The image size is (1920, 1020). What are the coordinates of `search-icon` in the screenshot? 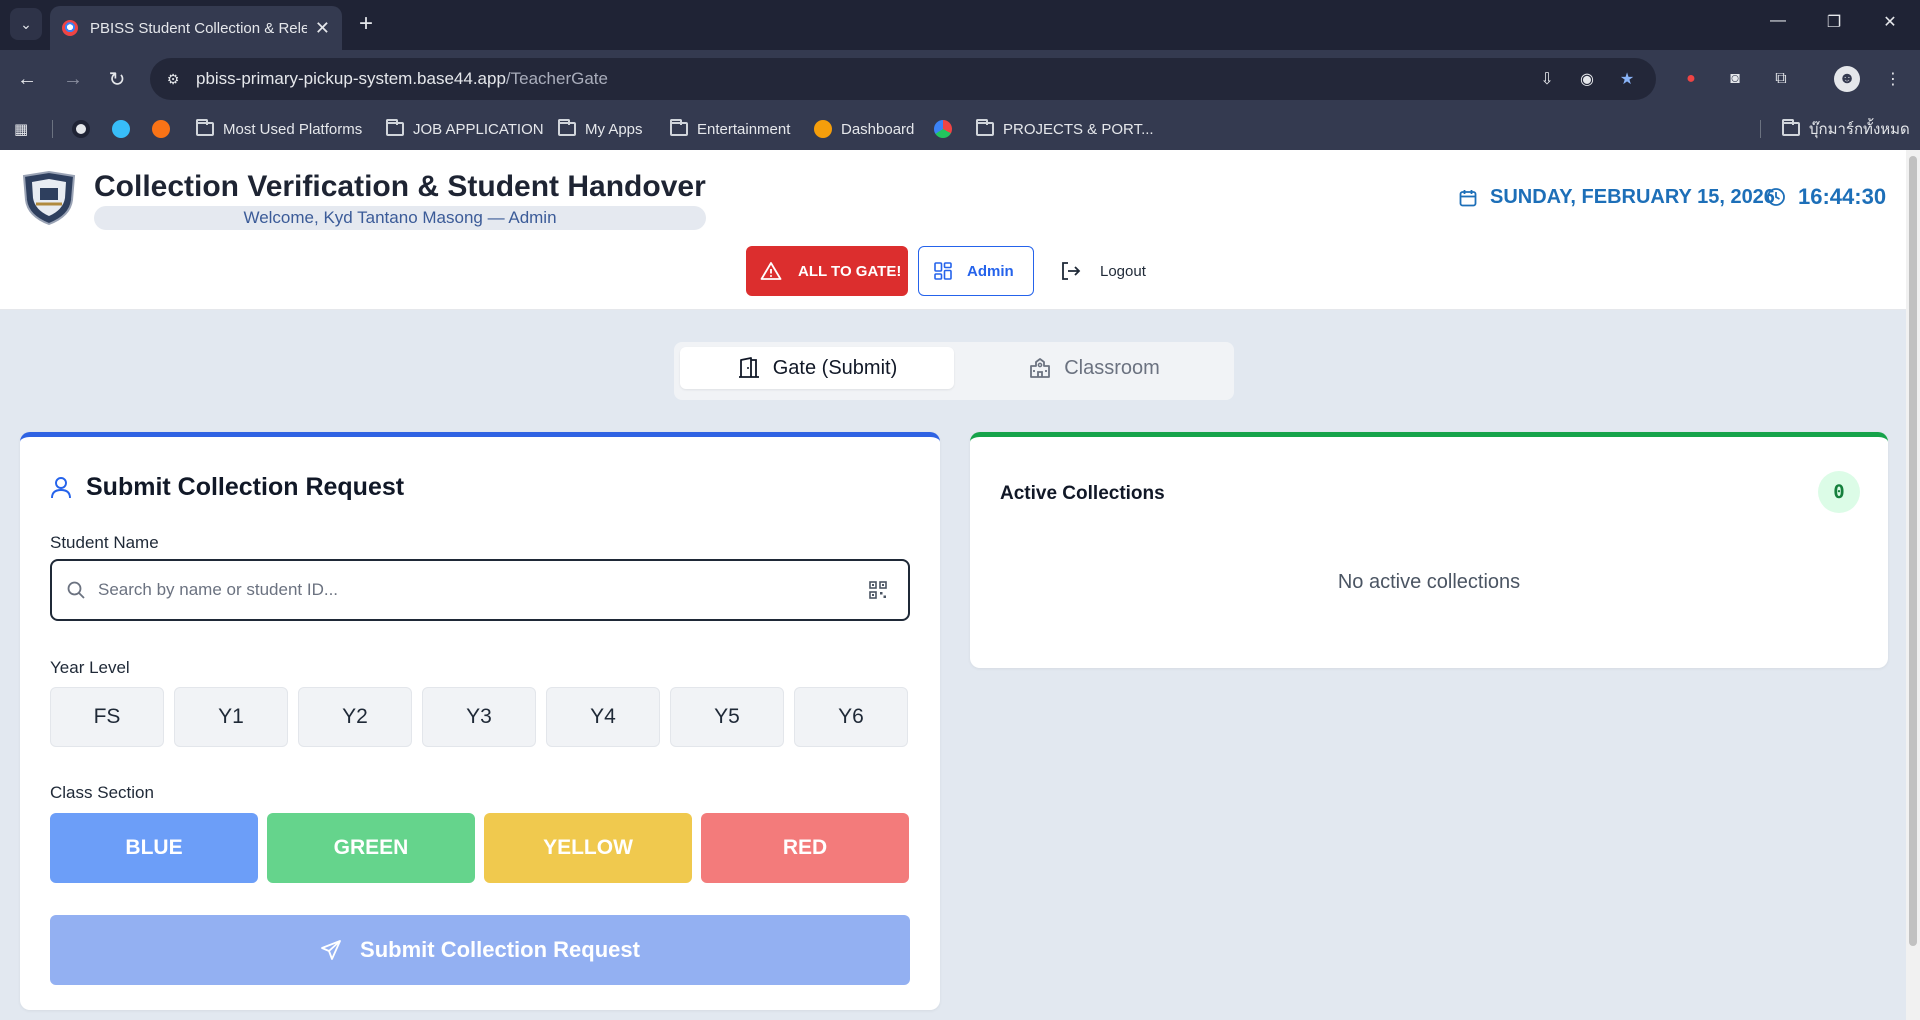 It's located at (76, 590).